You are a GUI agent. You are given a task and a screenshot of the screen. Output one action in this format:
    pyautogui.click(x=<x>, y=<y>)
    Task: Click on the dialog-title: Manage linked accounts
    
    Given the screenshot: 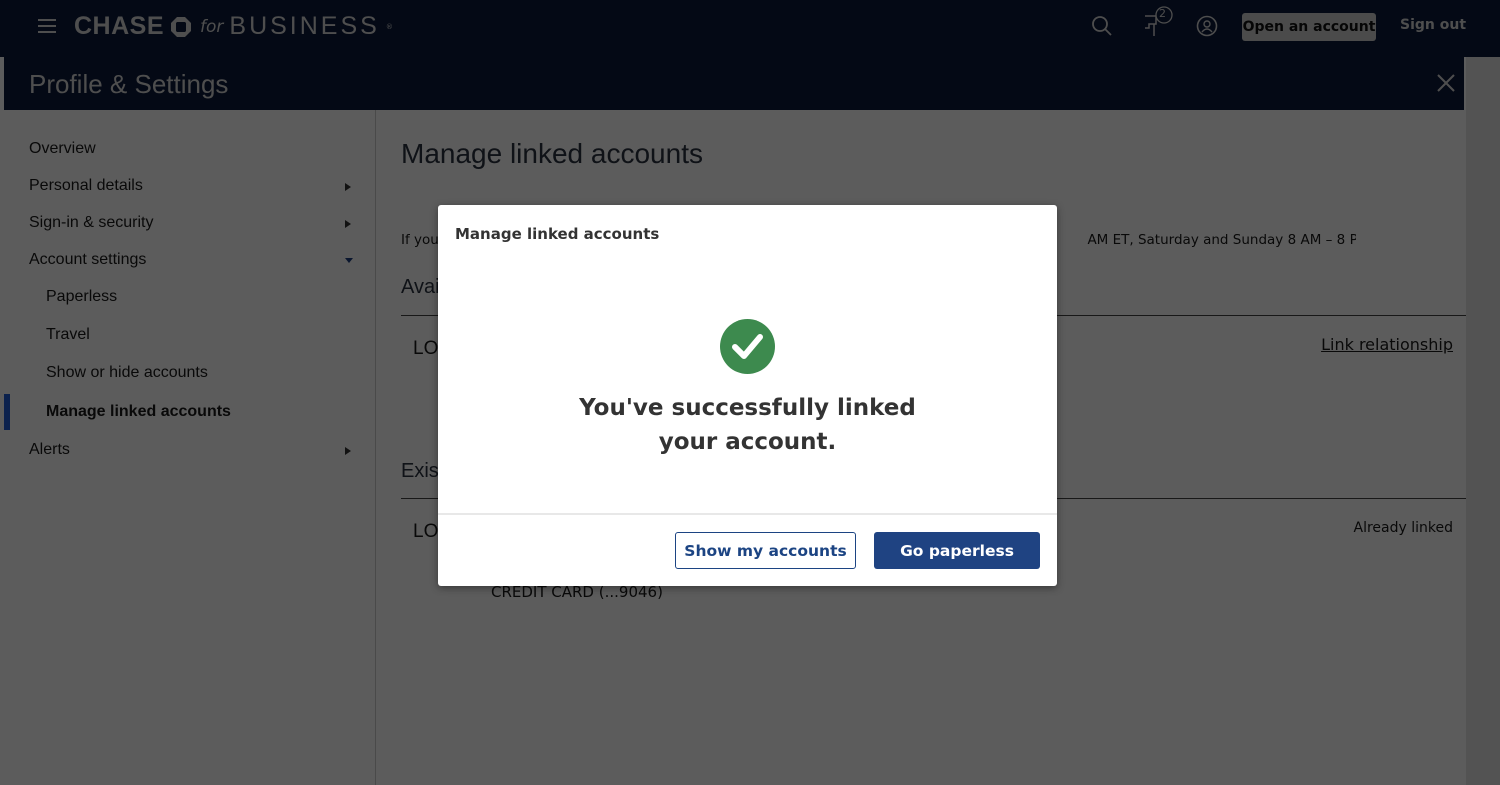 What is the action you would take?
    pyautogui.click(x=557, y=234)
    